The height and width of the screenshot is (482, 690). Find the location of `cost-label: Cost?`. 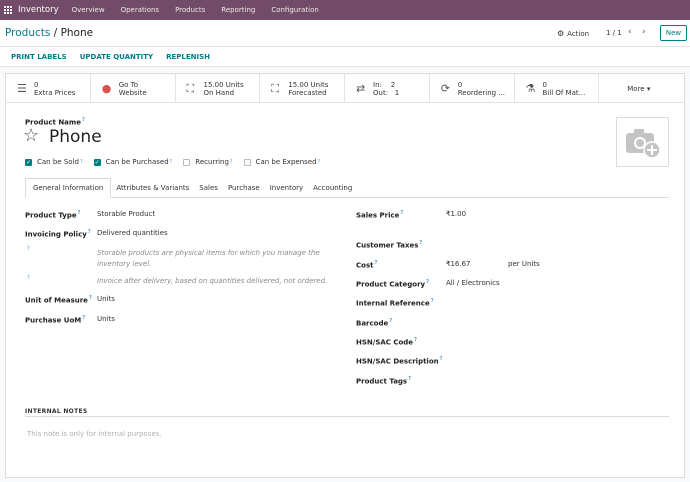

cost-label: Cost? is located at coordinates (366, 264).